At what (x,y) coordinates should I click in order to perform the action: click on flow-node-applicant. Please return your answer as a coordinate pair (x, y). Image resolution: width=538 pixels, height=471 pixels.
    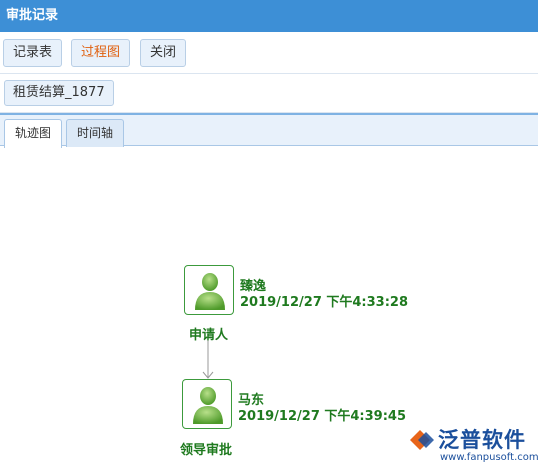
    Looking at the image, I should click on (209, 290).